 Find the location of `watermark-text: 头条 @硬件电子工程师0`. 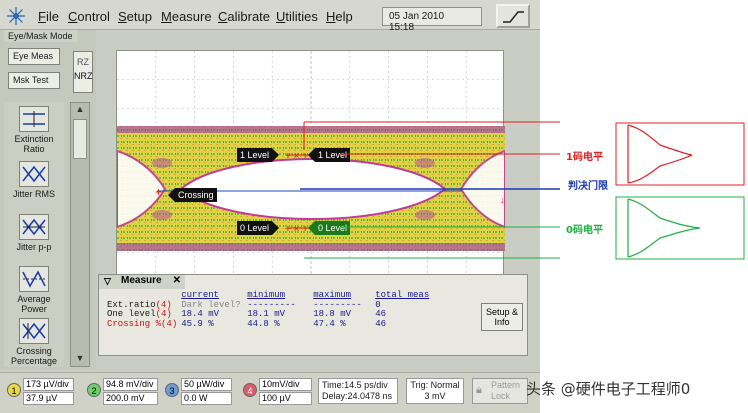

watermark-text: 头条 @硬件电子工程师0 is located at coordinates (608, 389).